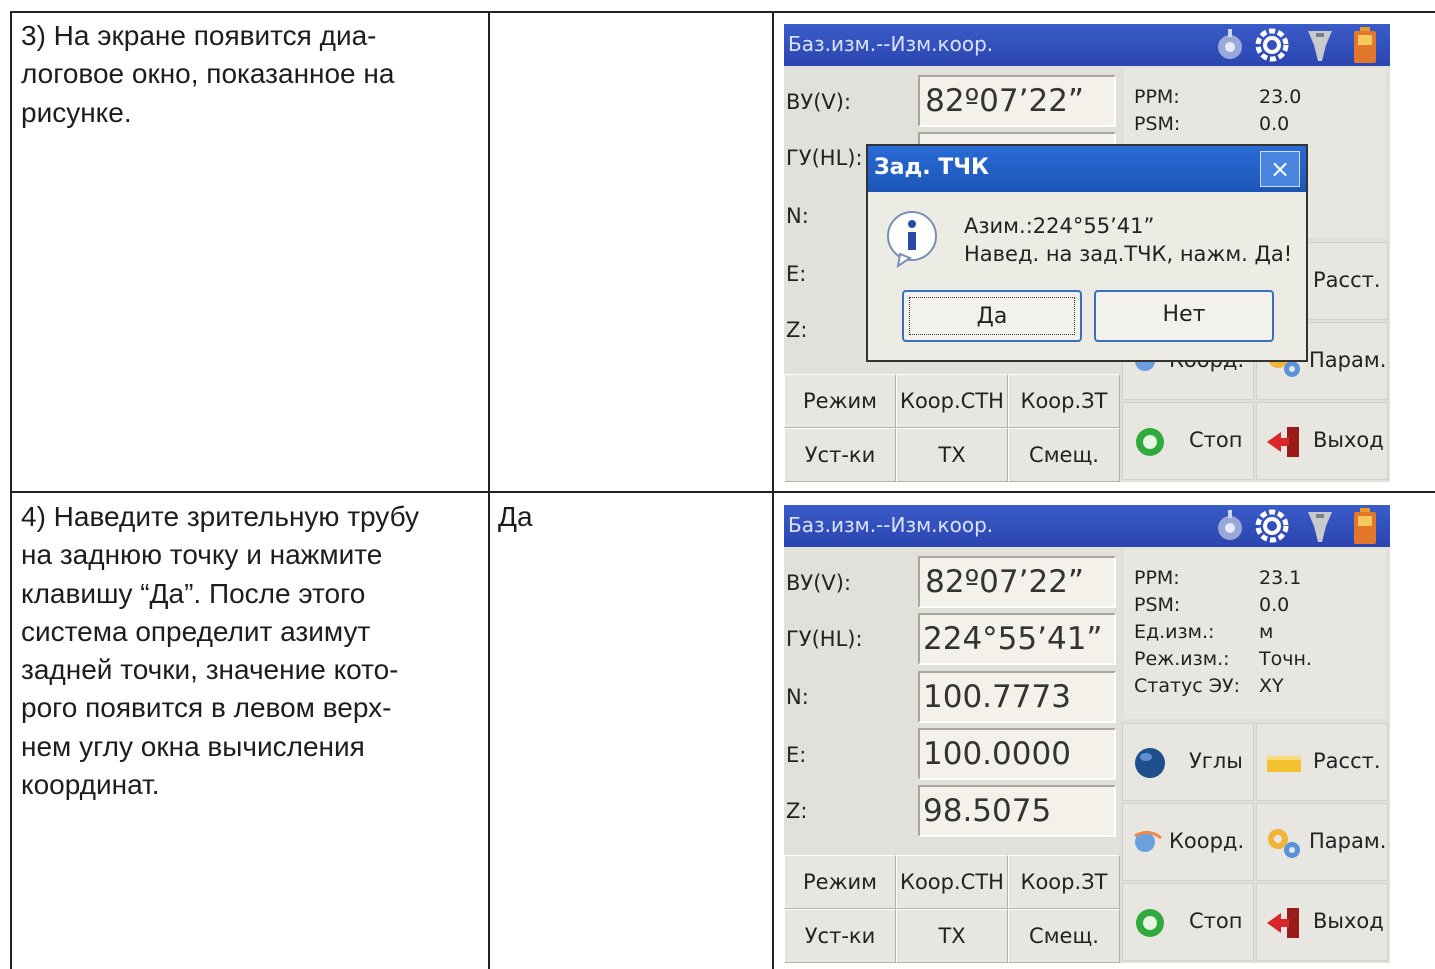 The height and width of the screenshot is (969, 1435). Describe the element at coordinates (1188, 762) in the screenshot. I see `angles-button: Углы` at that location.